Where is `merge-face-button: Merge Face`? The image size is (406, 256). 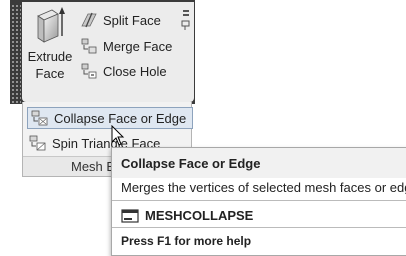
merge-face-button: Merge Face is located at coordinates (126, 46).